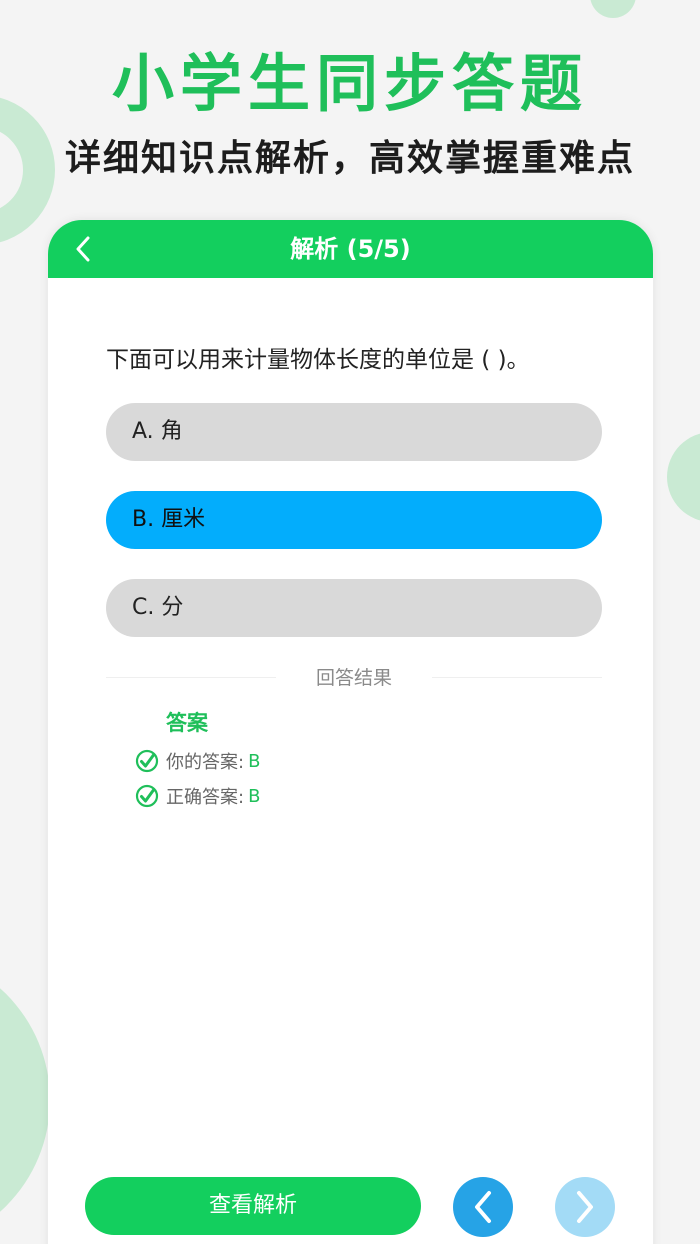 This screenshot has height=1244, width=700. What do you see at coordinates (354, 608) in the screenshot?
I see `option-c: C. 分` at bounding box center [354, 608].